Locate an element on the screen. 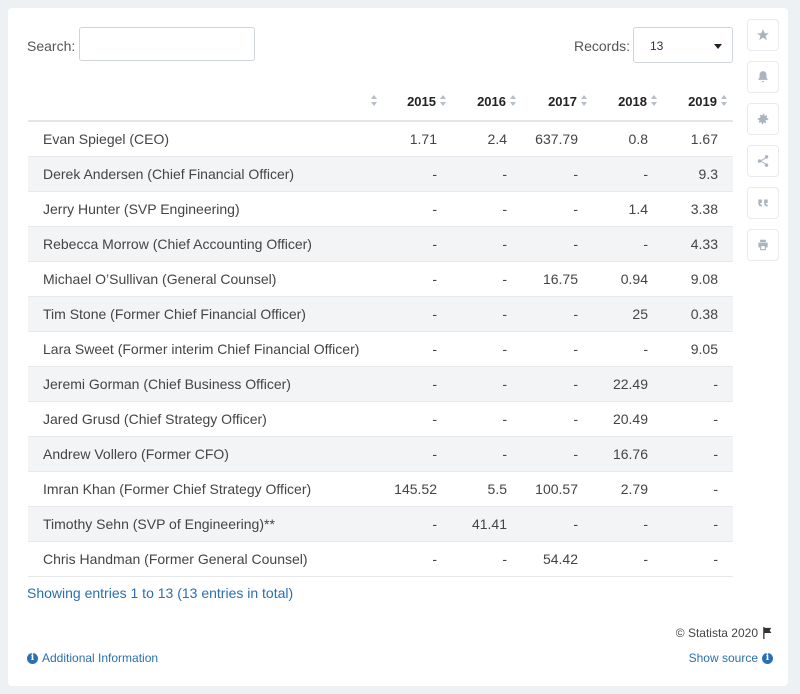  table-cell: 100.57 is located at coordinates (557, 489).